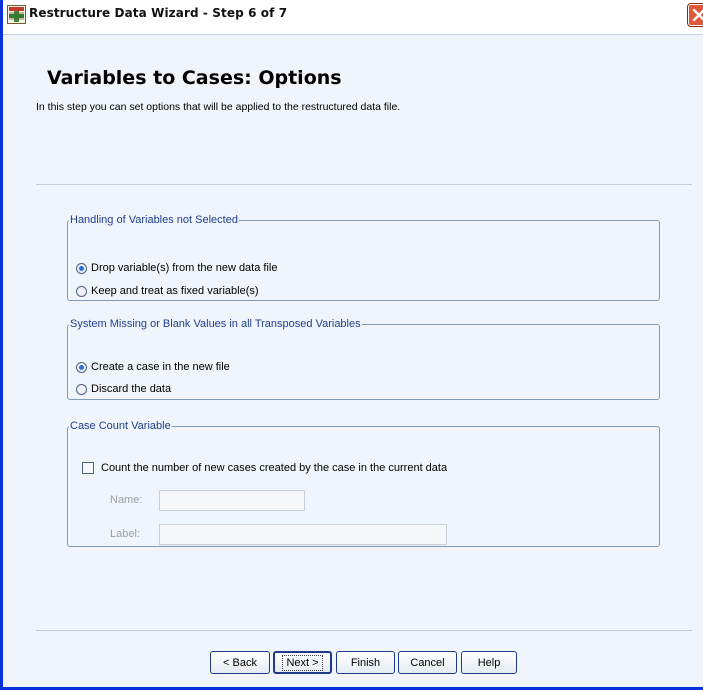 This screenshot has height=690, width=703. Describe the element at coordinates (16, 14) in the screenshot. I see `app-grid-icon` at that location.